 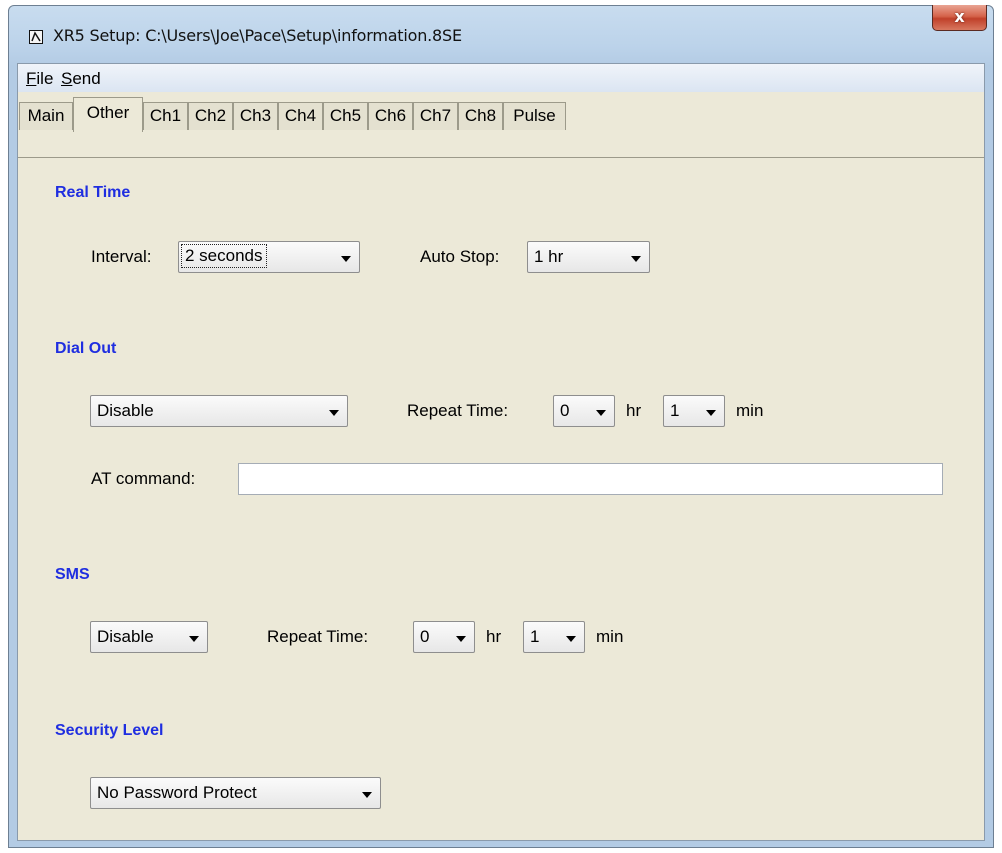 I want to click on menu-send-mnemonic: S, so click(x=67, y=78).